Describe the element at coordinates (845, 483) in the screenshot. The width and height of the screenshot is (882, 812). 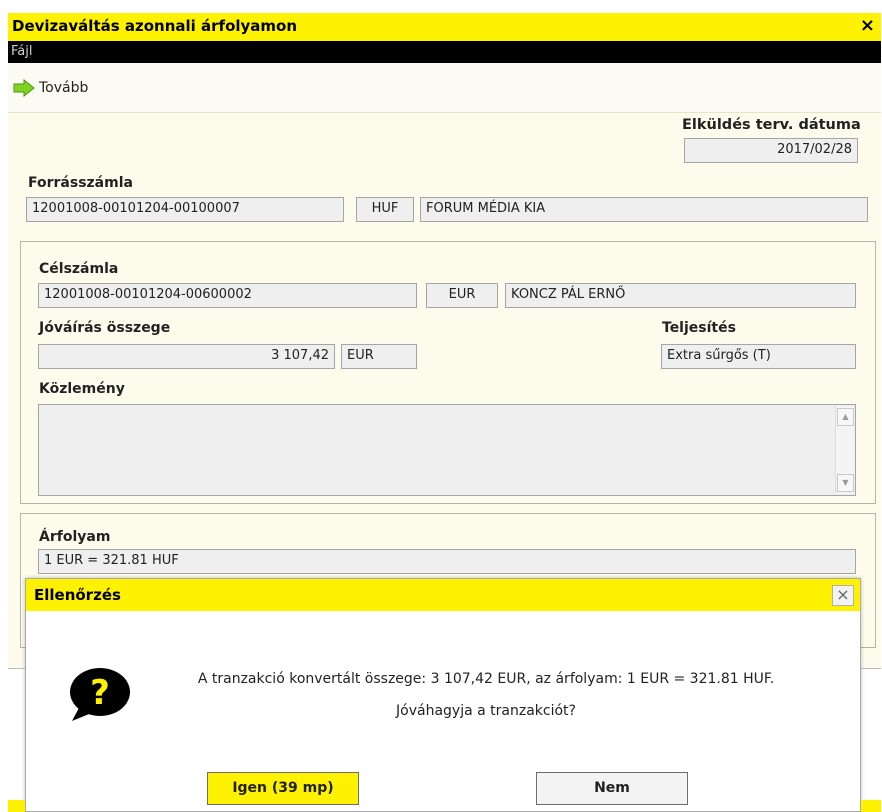
I see `scroll-down-icon: ▼` at that location.